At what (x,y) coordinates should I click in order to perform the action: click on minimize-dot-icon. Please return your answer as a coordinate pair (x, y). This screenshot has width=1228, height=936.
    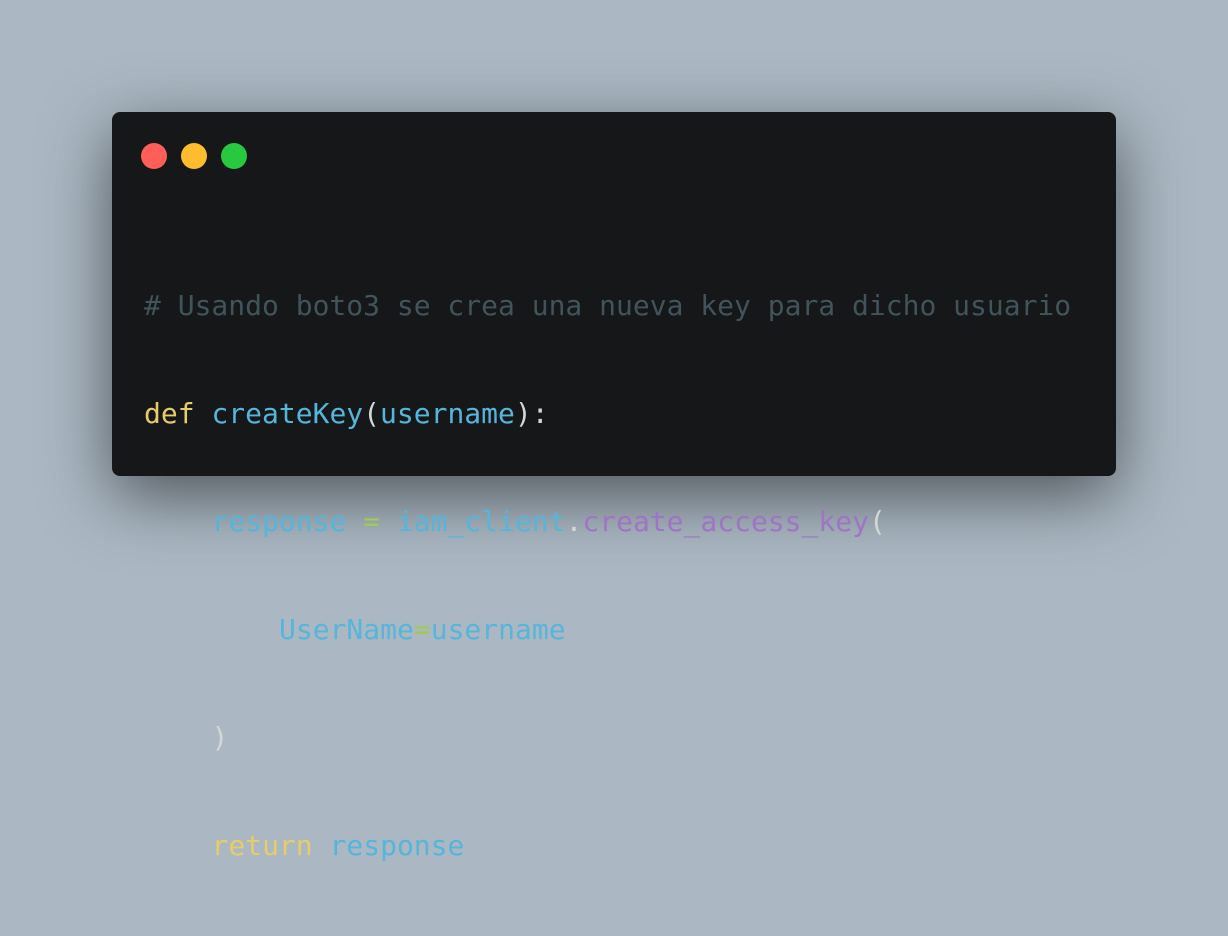
    Looking at the image, I should click on (194, 156).